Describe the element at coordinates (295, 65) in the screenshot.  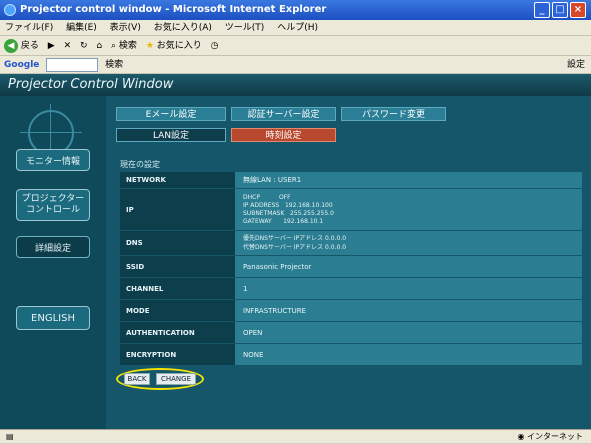
I see `google-toolbar: Google 検索 設定` at that location.